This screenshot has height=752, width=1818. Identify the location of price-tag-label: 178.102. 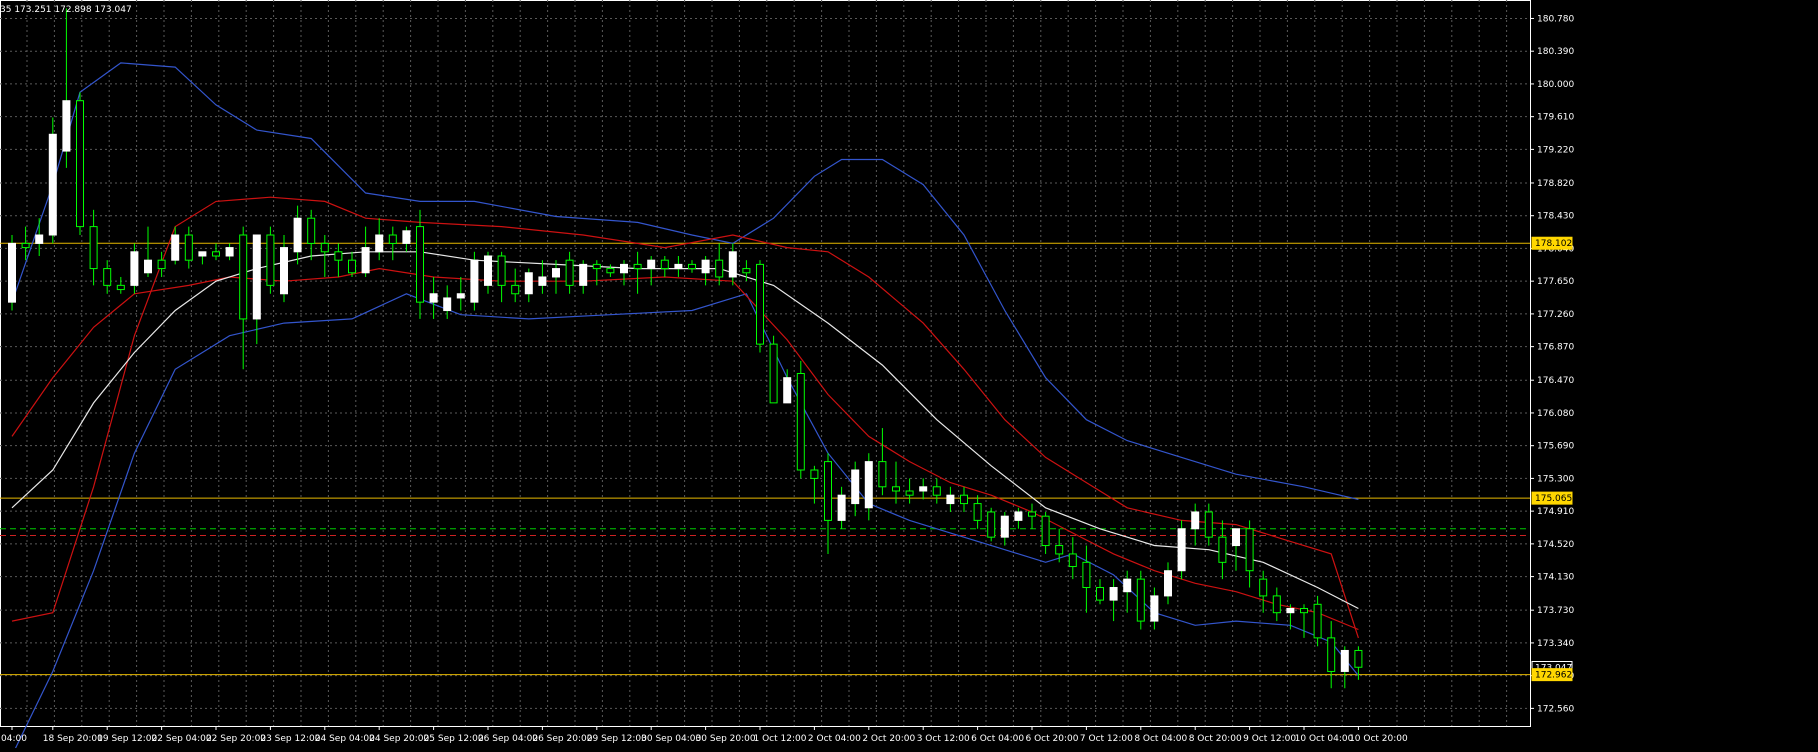
(1553, 244).